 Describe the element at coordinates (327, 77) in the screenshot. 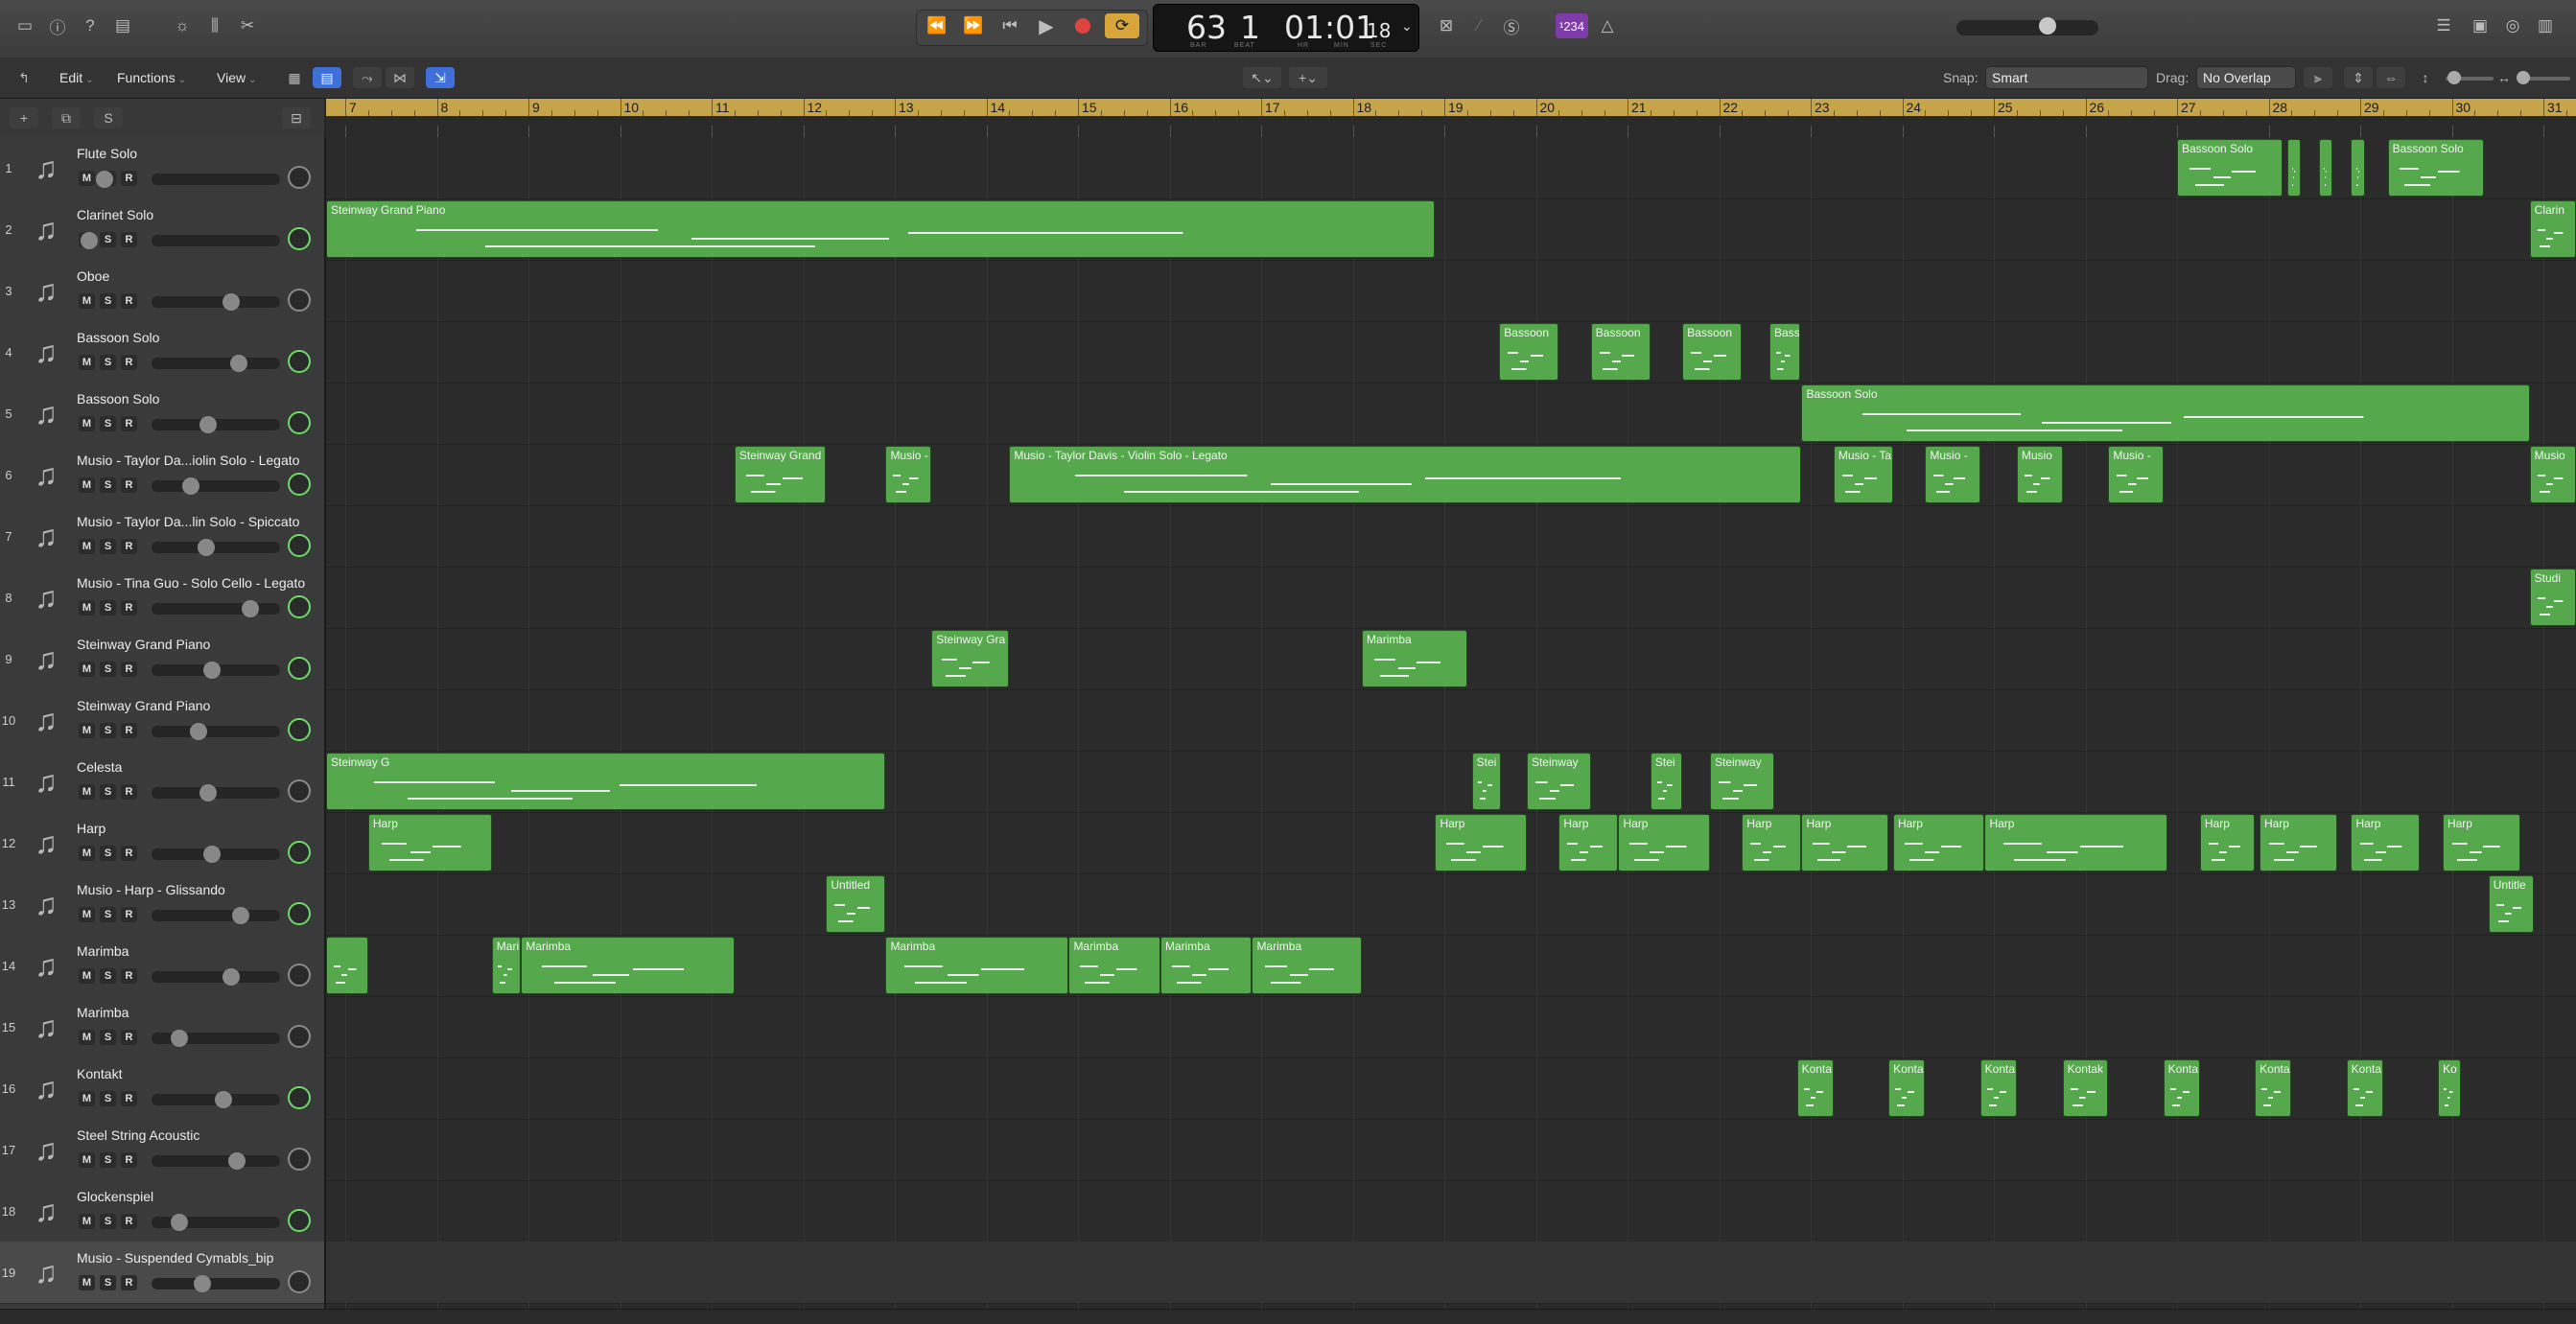

I see `list-view-icon: ▤` at that location.